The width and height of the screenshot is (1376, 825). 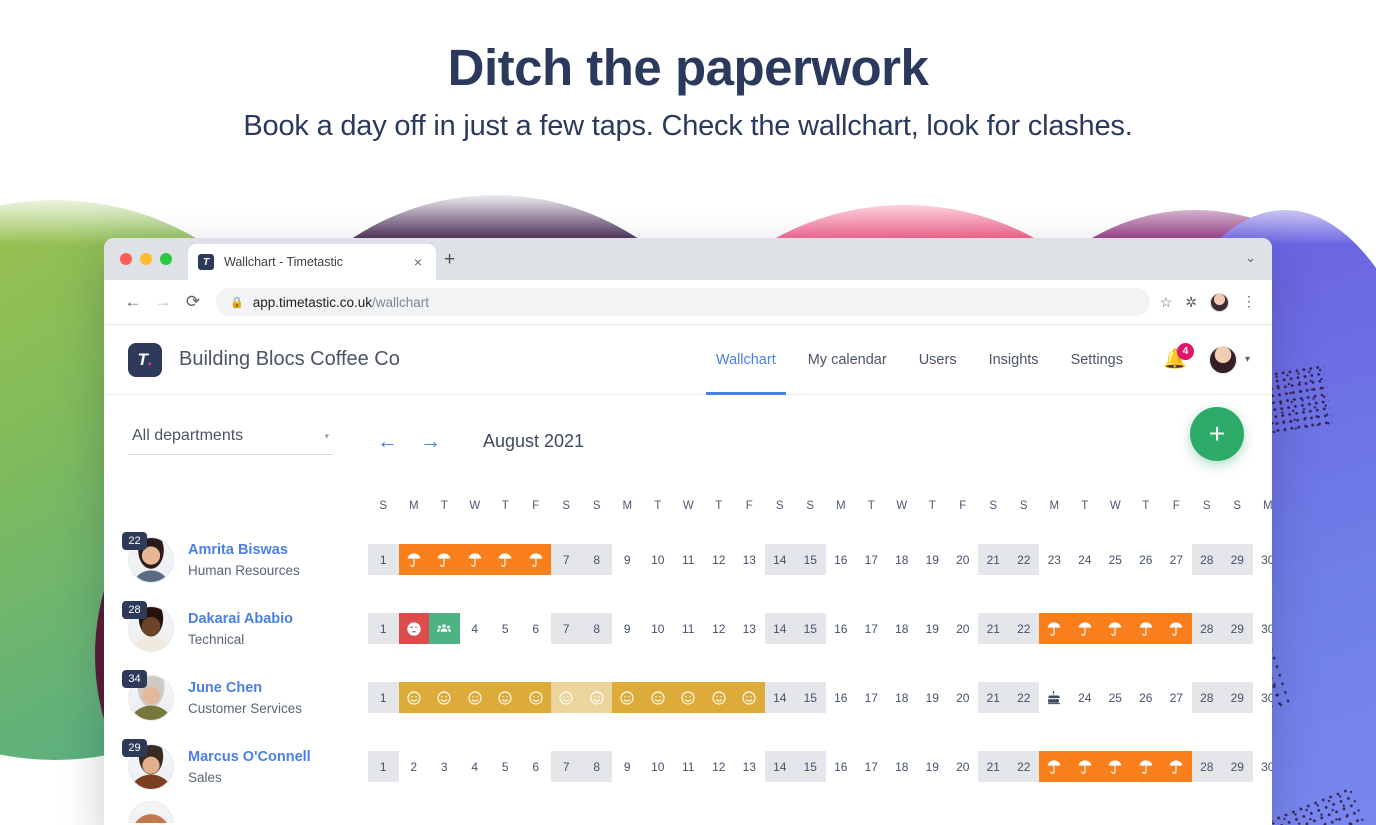 I want to click on day-cell-25: 25, so click(x=1115, y=697).